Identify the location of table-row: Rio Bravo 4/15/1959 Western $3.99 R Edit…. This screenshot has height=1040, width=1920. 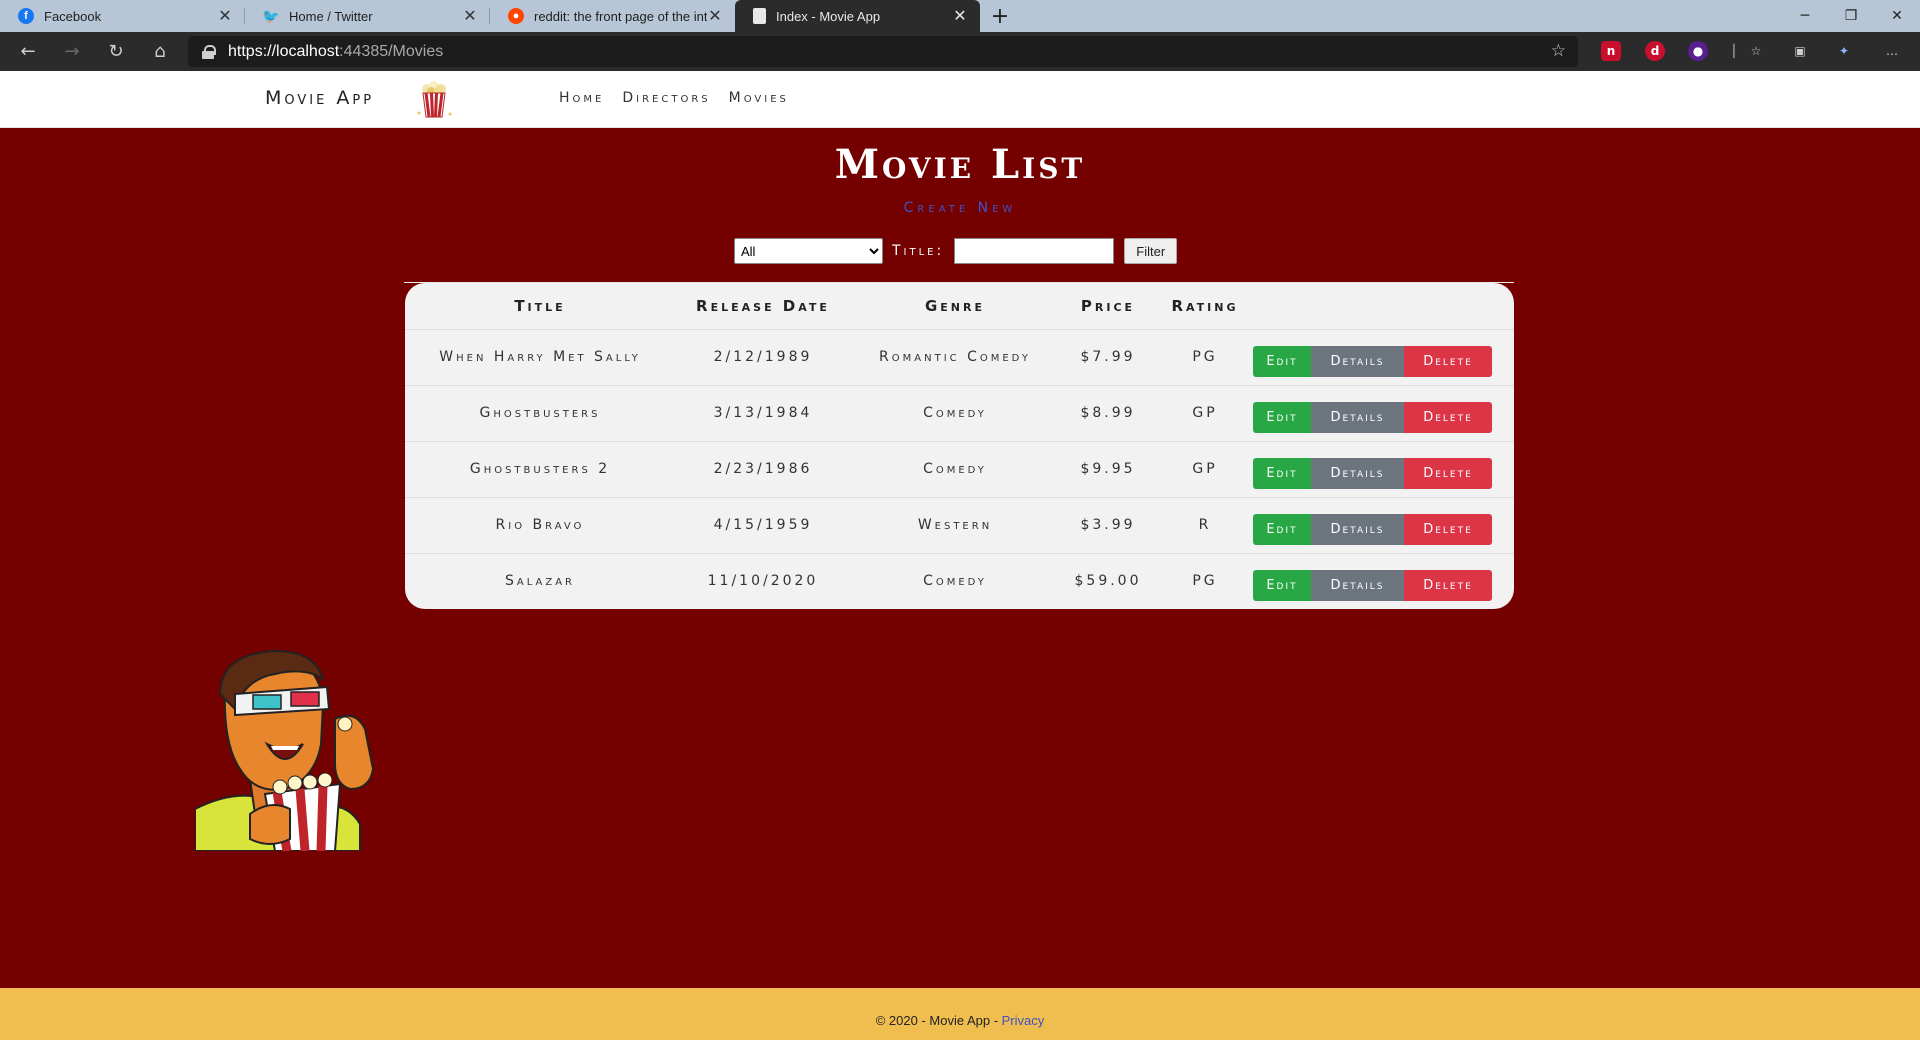
(959, 524).